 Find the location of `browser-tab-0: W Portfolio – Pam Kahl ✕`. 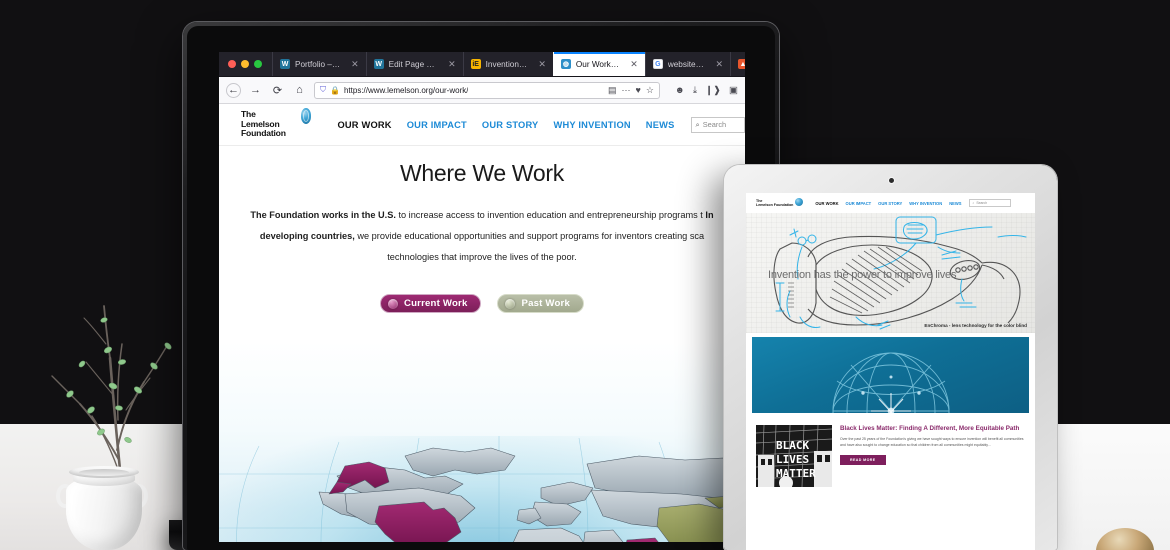

browser-tab-0: W Portfolio – Pam Kahl ✕ is located at coordinates (319, 64).